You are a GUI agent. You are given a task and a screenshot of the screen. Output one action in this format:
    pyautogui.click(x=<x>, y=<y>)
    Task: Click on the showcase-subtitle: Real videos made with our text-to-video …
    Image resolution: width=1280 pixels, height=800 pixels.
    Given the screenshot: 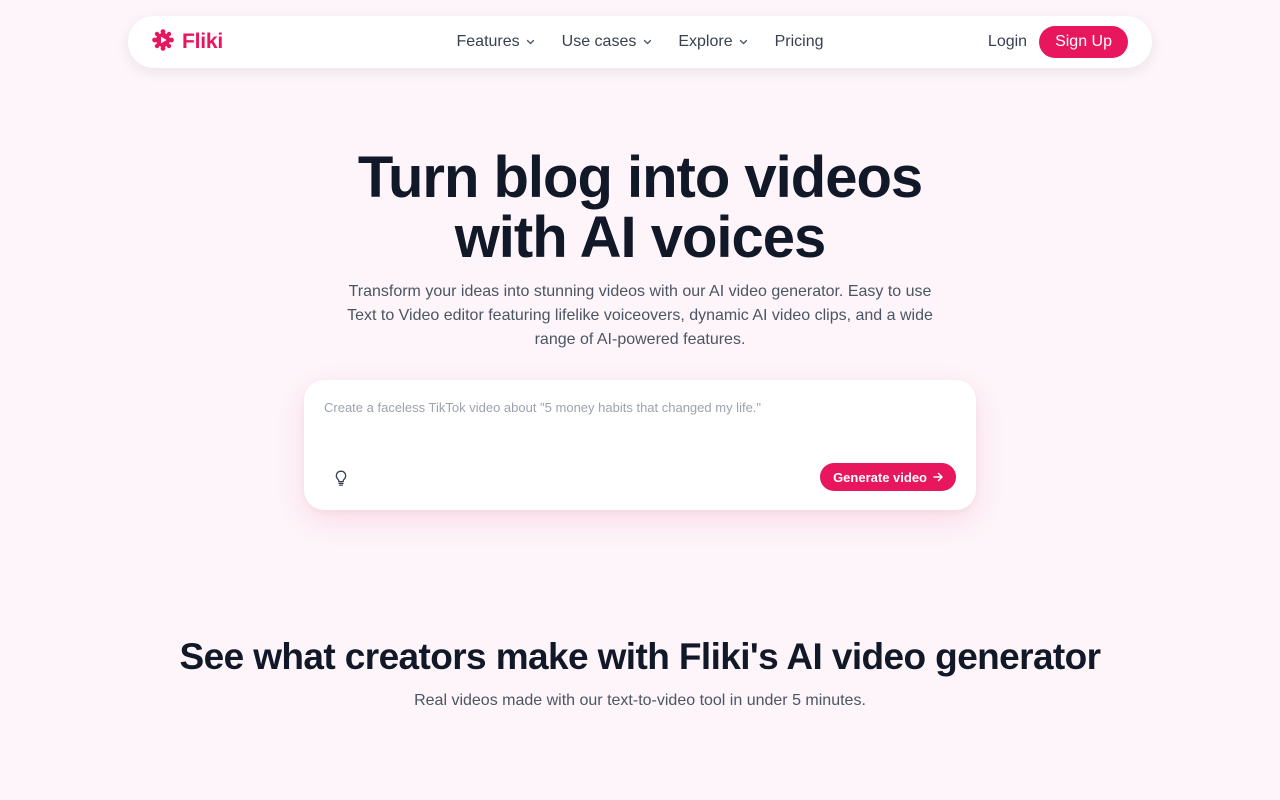 What is the action you would take?
    pyautogui.click(x=640, y=700)
    